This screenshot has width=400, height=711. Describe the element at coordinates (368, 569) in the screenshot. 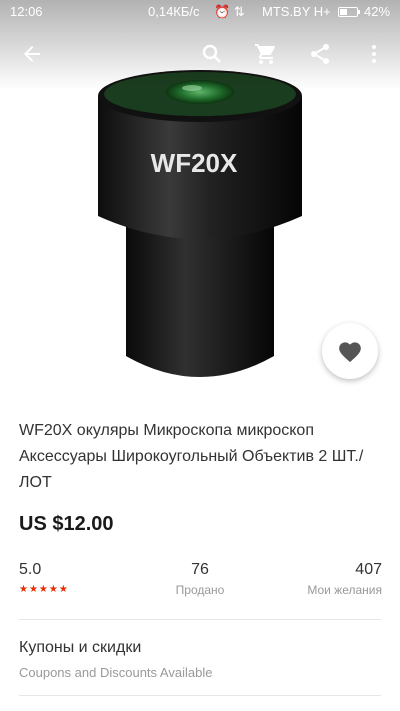

I see `wishlist-count: 407` at that location.